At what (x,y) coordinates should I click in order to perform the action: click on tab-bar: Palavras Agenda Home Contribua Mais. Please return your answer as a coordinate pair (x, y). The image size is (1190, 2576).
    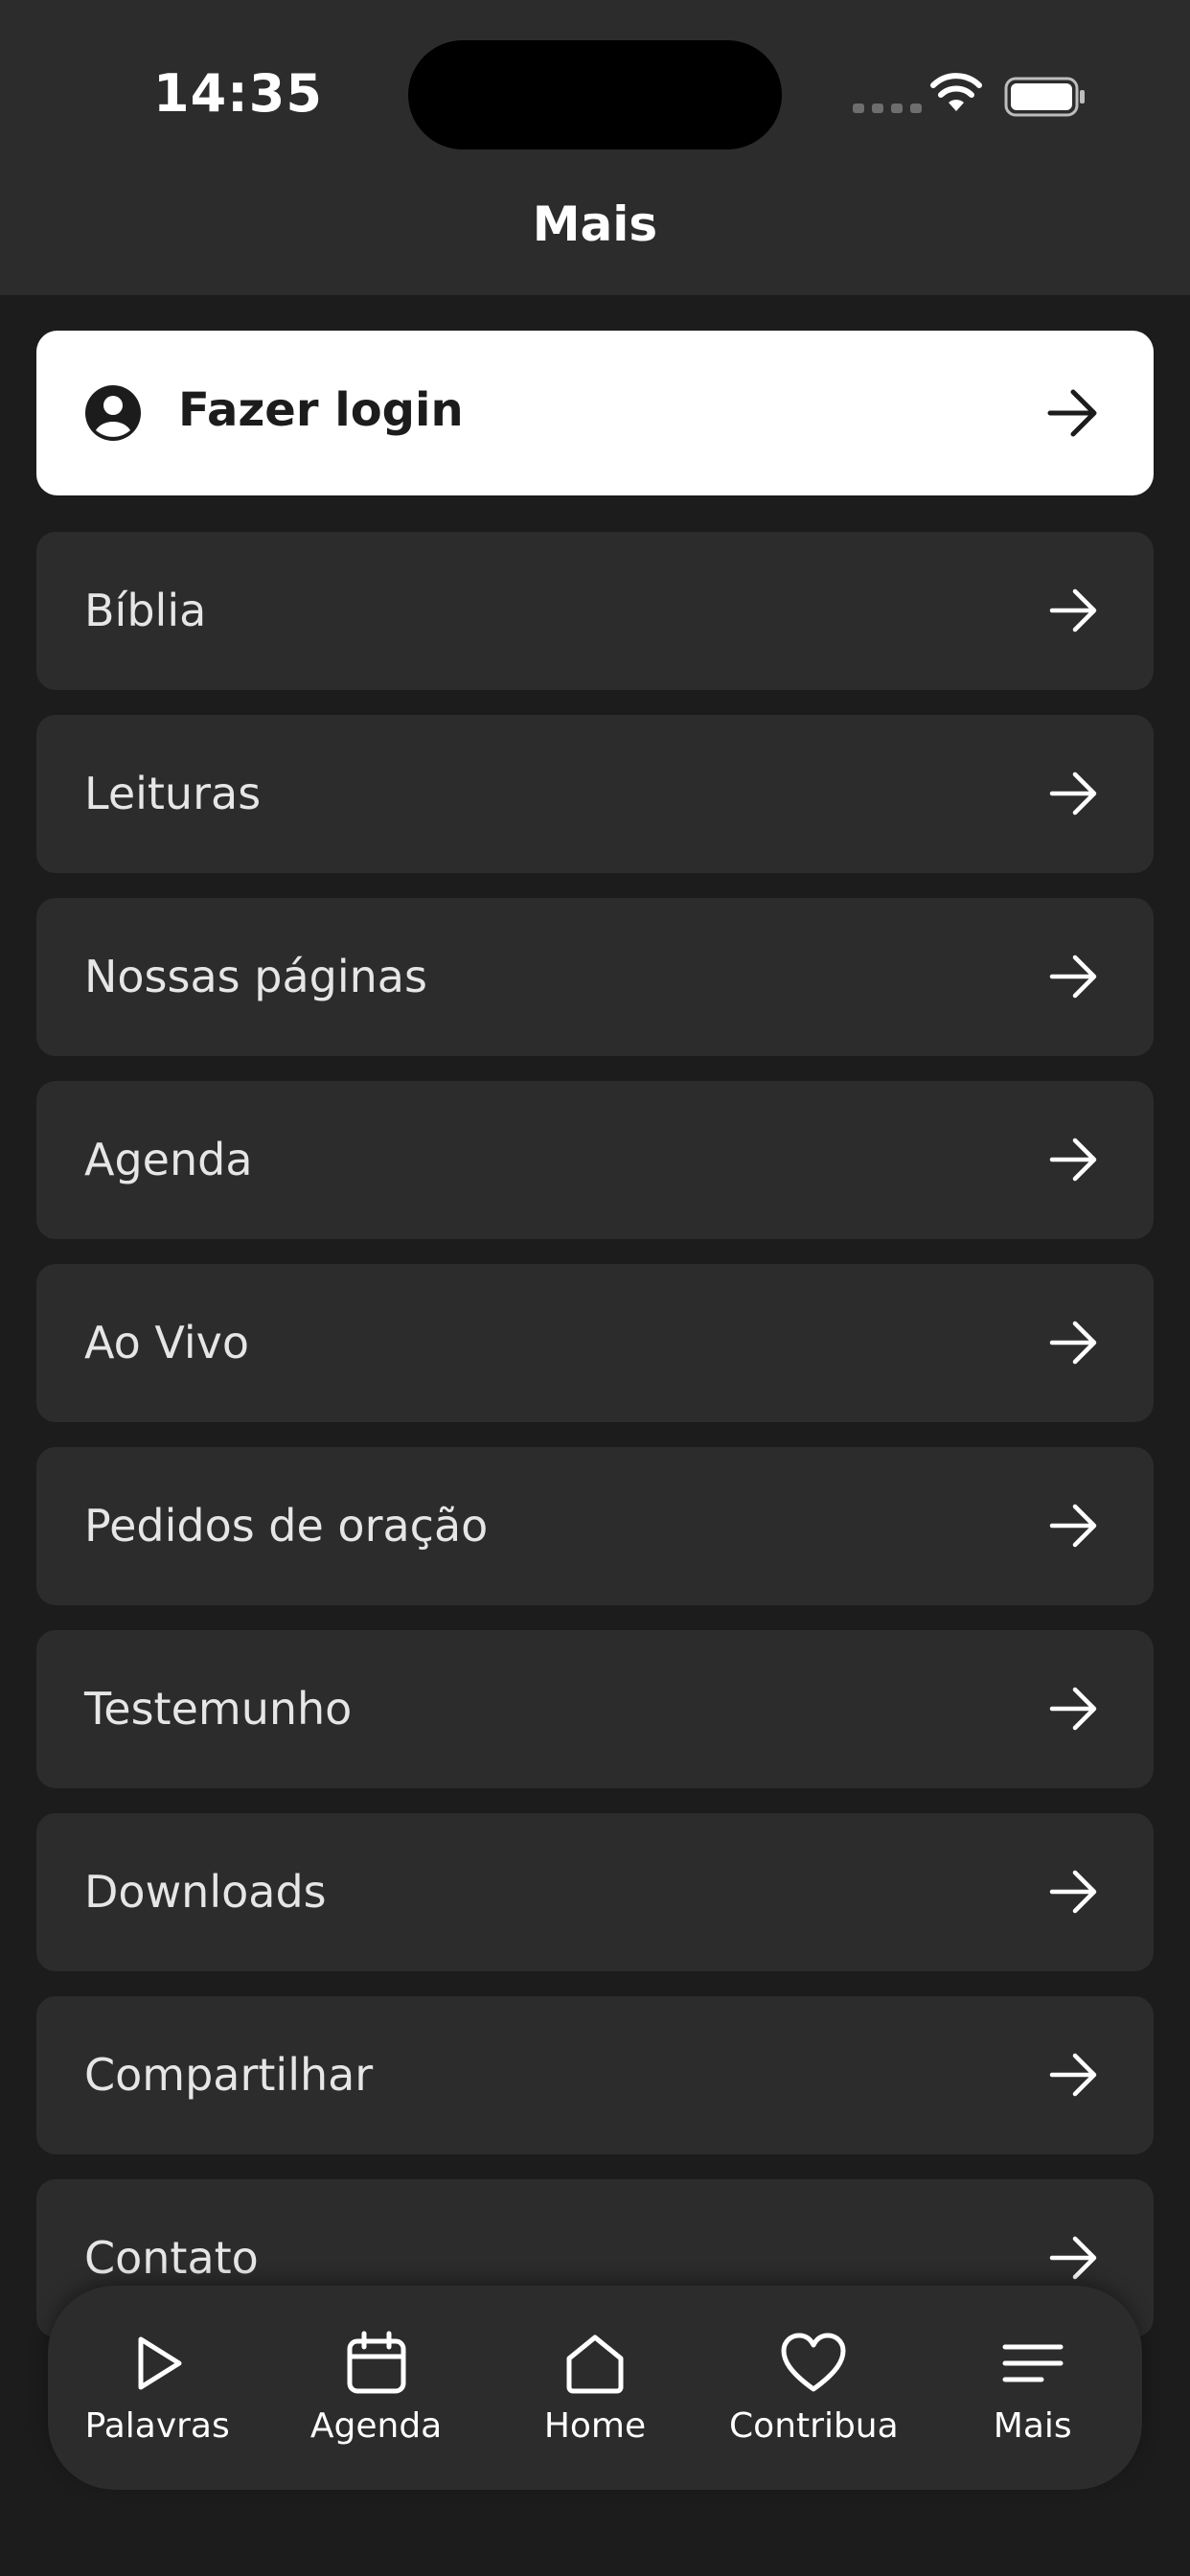
    Looking at the image, I should click on (595, 2388).